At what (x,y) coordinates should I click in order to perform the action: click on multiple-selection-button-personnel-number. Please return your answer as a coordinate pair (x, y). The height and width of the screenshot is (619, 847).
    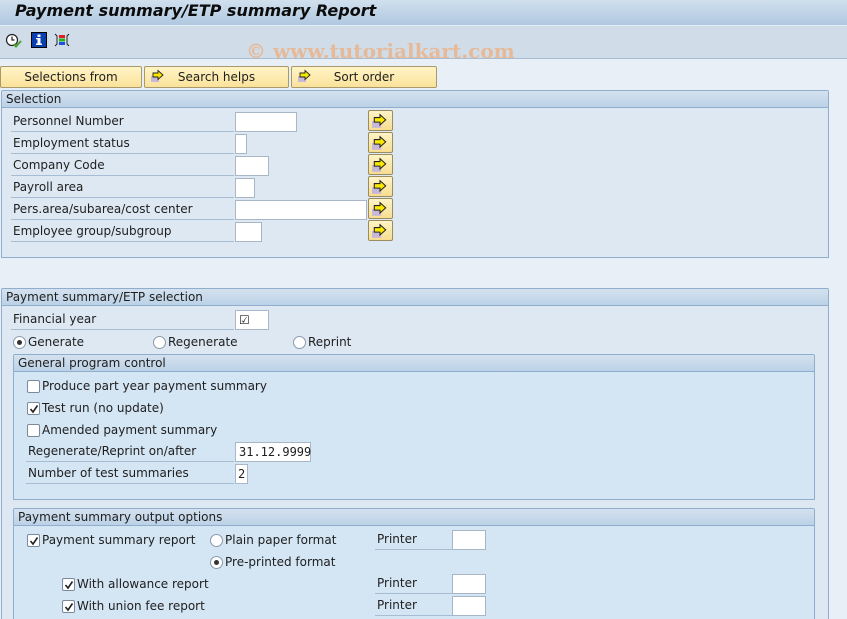
    Looking at the image, I should click on (380, 120).